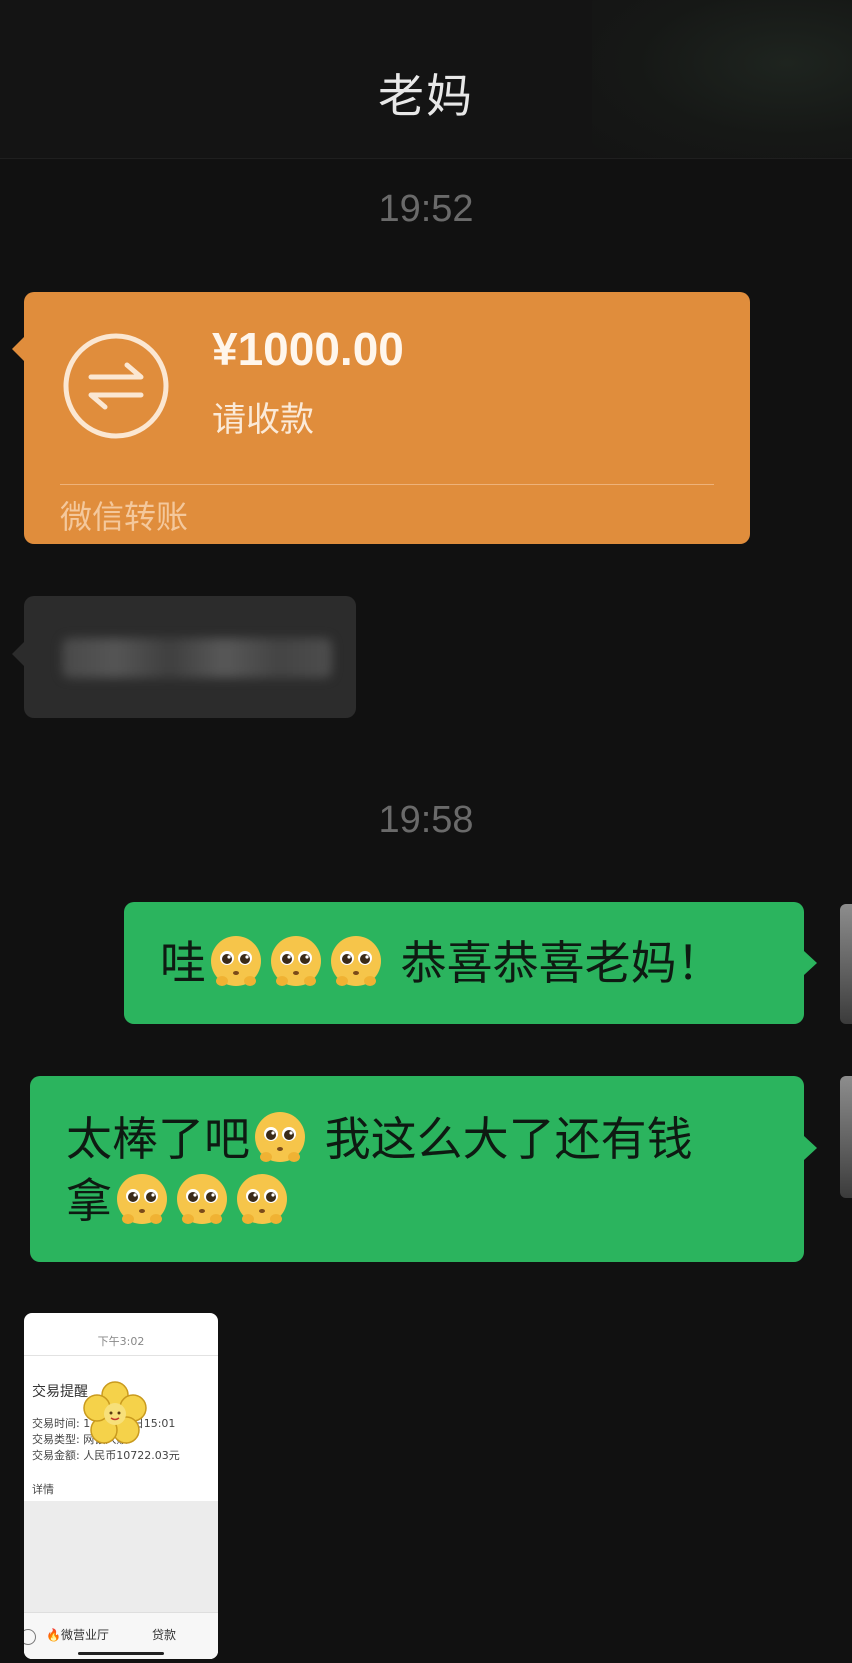 This screenshot has height=1663, width=852. I want to click on transfer-status: 请收款, so click(263, 420).